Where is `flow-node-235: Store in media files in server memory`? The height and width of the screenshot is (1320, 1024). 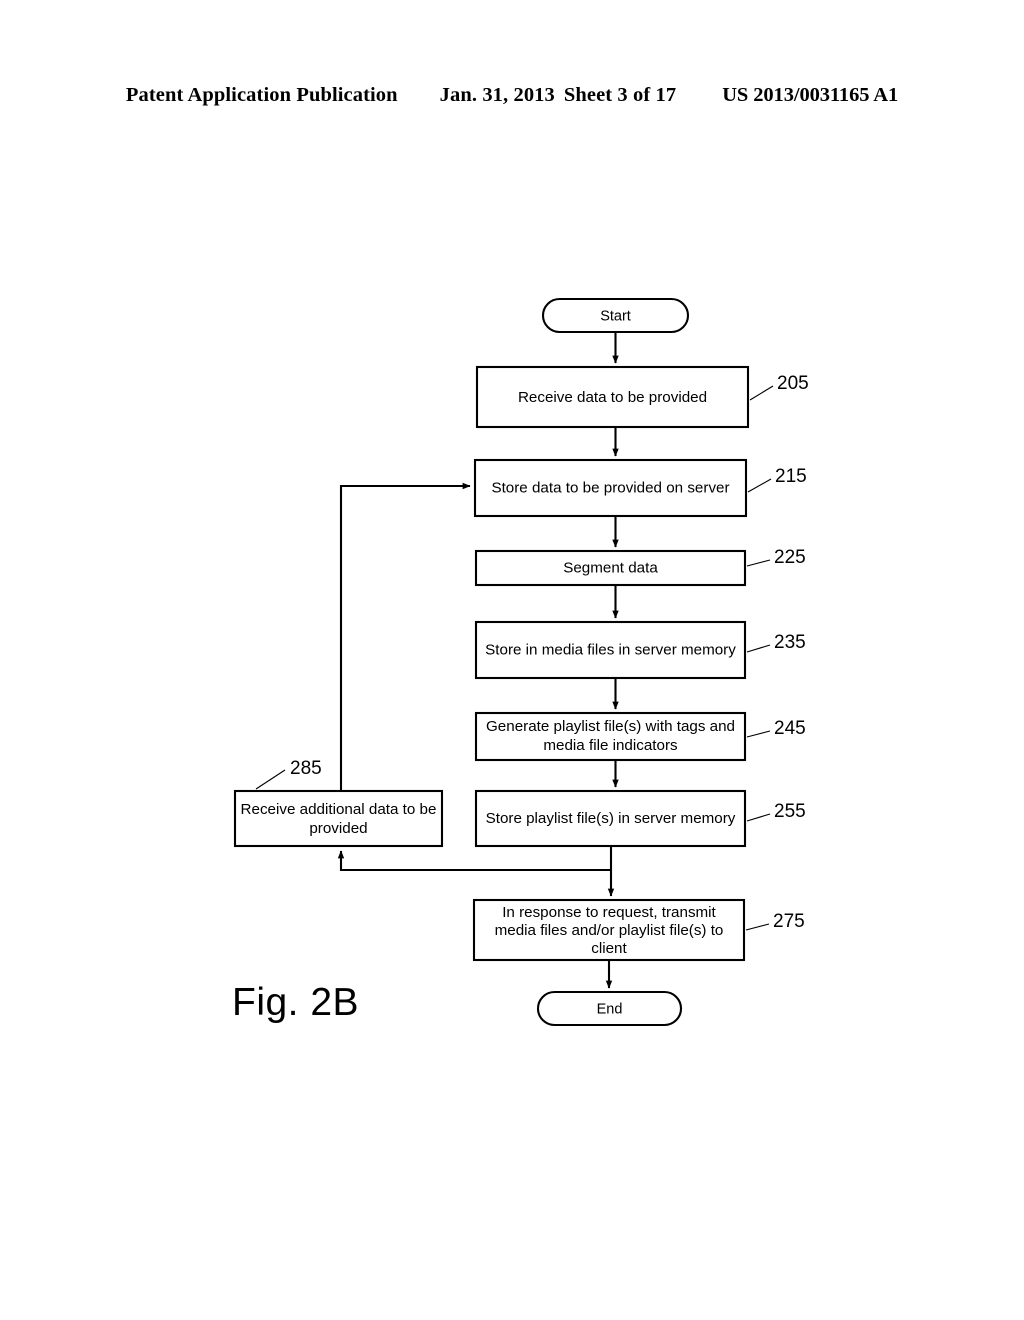
flow-node-235: Store in media files in server memory is located at coordinates (610, 650).